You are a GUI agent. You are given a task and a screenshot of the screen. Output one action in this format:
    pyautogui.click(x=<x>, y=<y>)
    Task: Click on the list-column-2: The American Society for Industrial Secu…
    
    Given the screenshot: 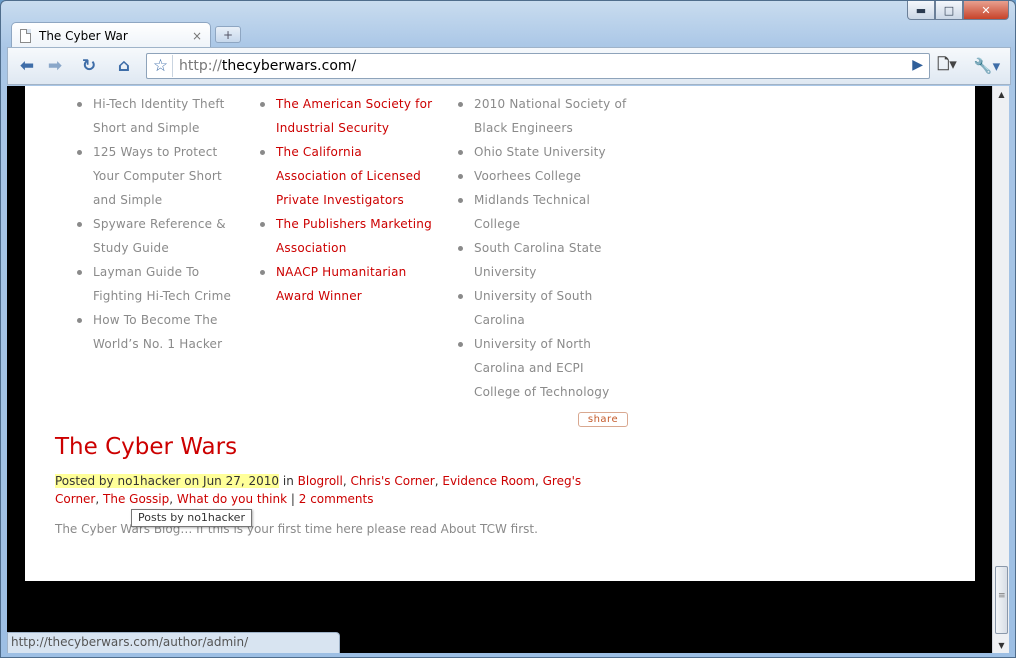 What is the action you would take?
    pyautogui.click(x=347, y=200)
    